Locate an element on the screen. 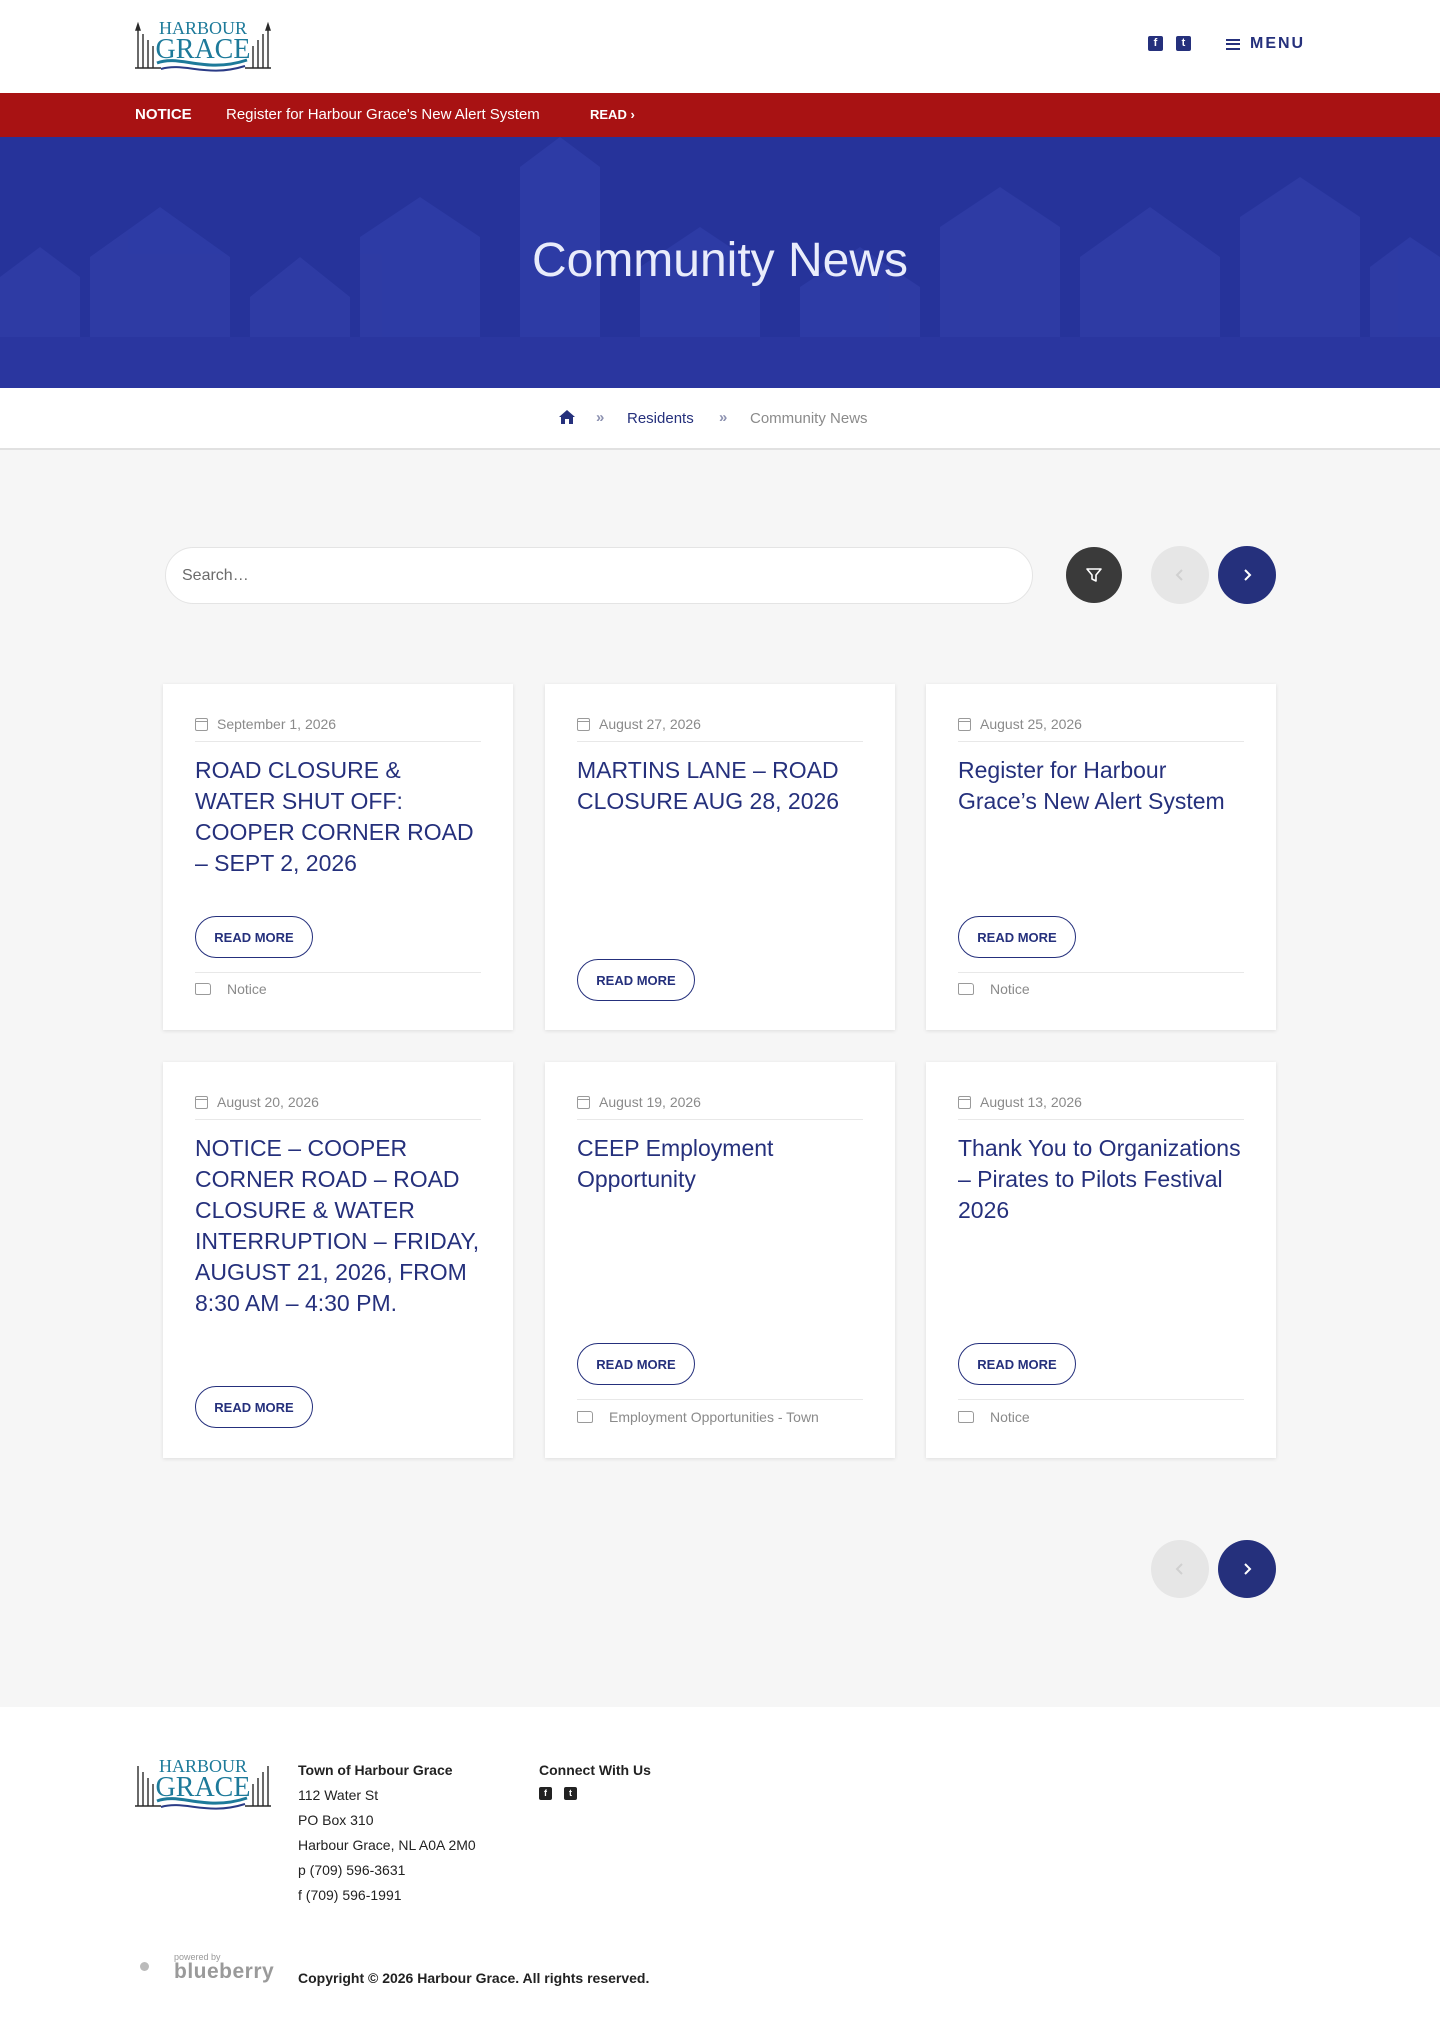 This screenshot has width=1440, height=2026. harbour-grace-logo: HARBOUR GRACE is located at coordinates (203, 46).